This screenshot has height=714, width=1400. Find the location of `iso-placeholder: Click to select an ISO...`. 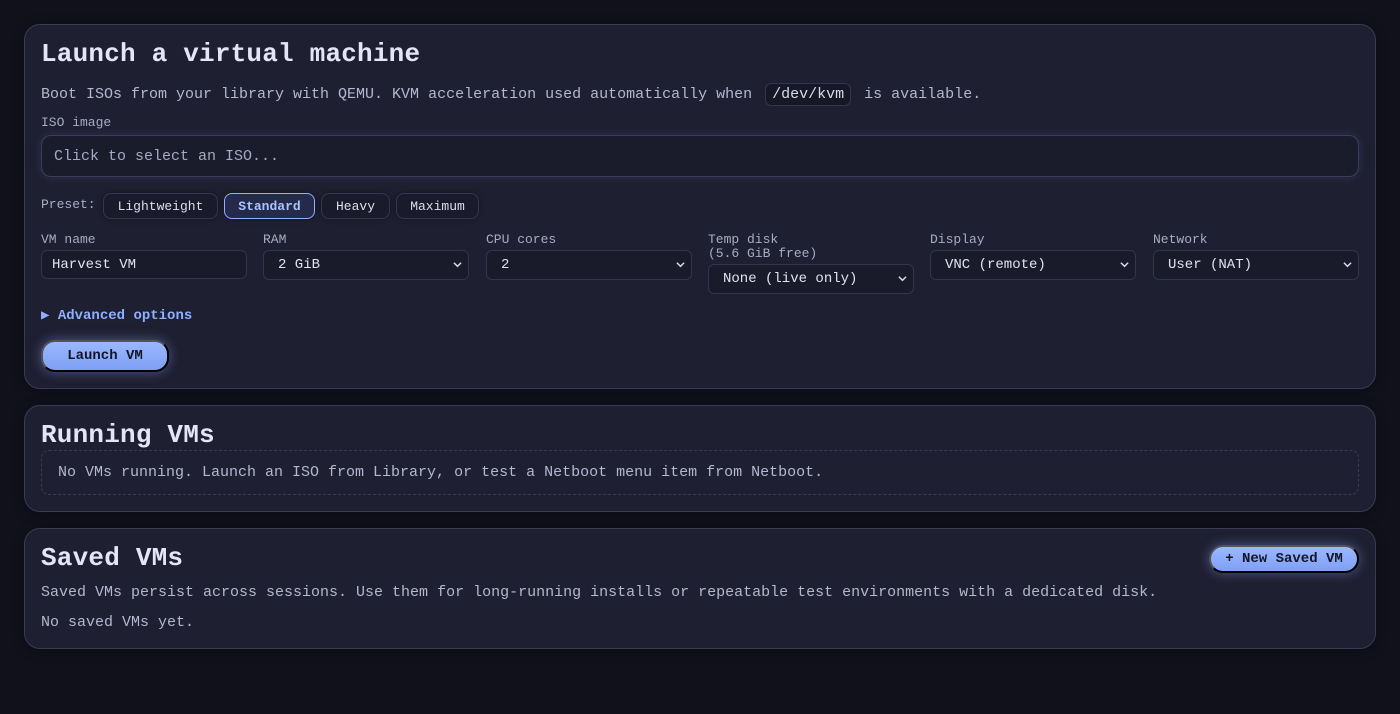

iso-placeholder: Click to select an ISO... is located at coordinates (167, 156).